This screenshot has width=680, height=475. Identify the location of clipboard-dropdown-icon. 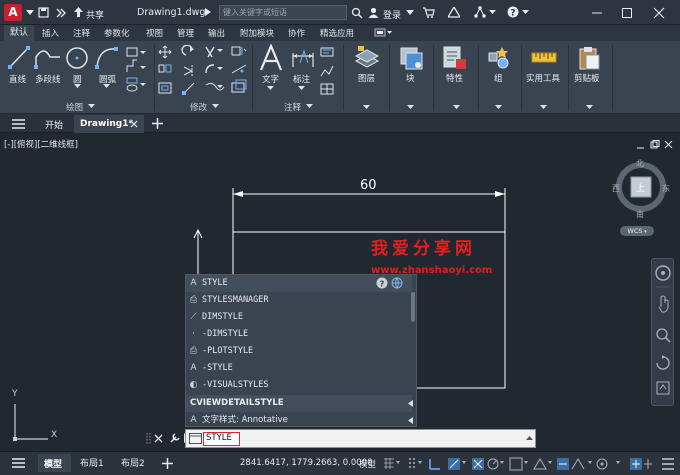
(589, 107).